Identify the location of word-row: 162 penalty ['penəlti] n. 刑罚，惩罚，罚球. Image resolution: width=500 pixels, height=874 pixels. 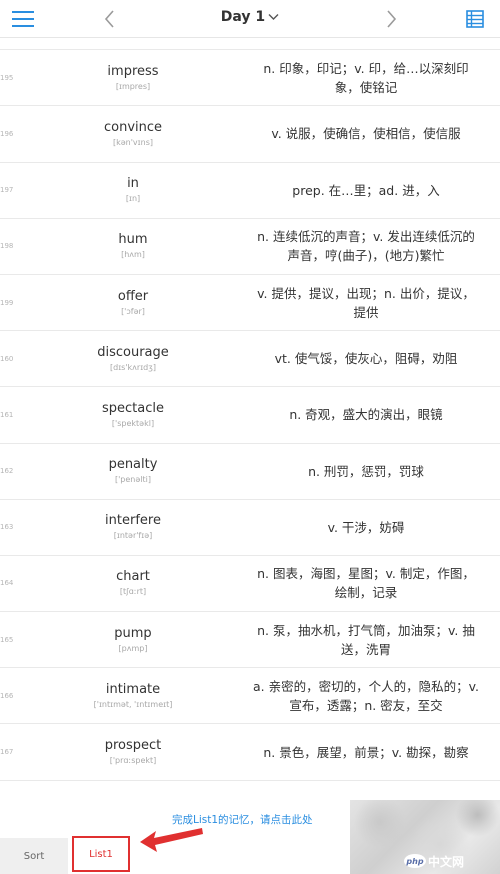
(250, 472).